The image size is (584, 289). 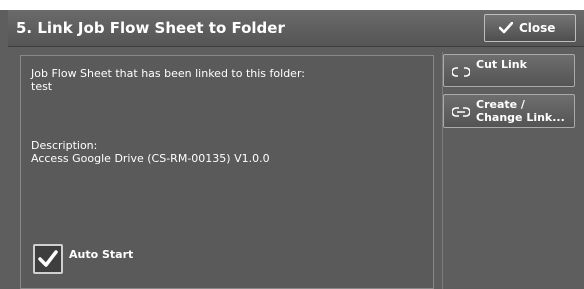 What do you see at coordinates (461, 112) in the screenshot?
I see `link-icon` at bounding box center [461, 112].